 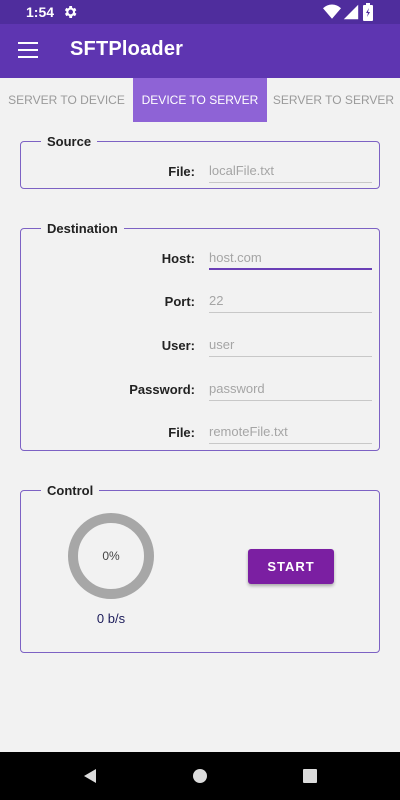 I want to click on destination-legend: Destination, so click(x=82, y=228).